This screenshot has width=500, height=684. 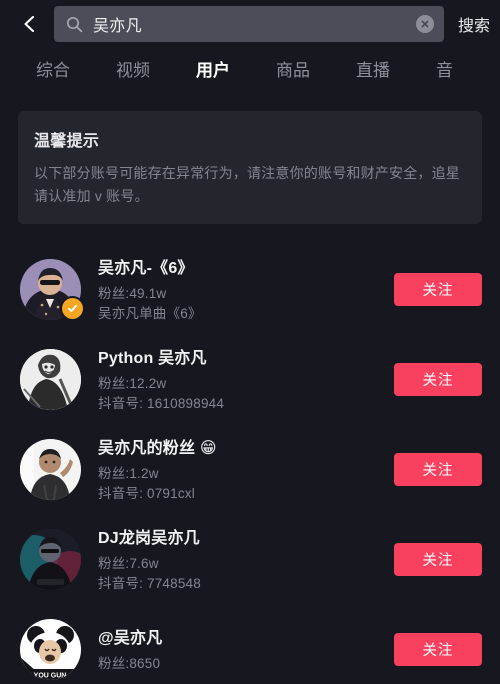 What do you see at coordinates (74, 24) in the screenshot?
I see `search-icon` at bounding box center [74, 24].